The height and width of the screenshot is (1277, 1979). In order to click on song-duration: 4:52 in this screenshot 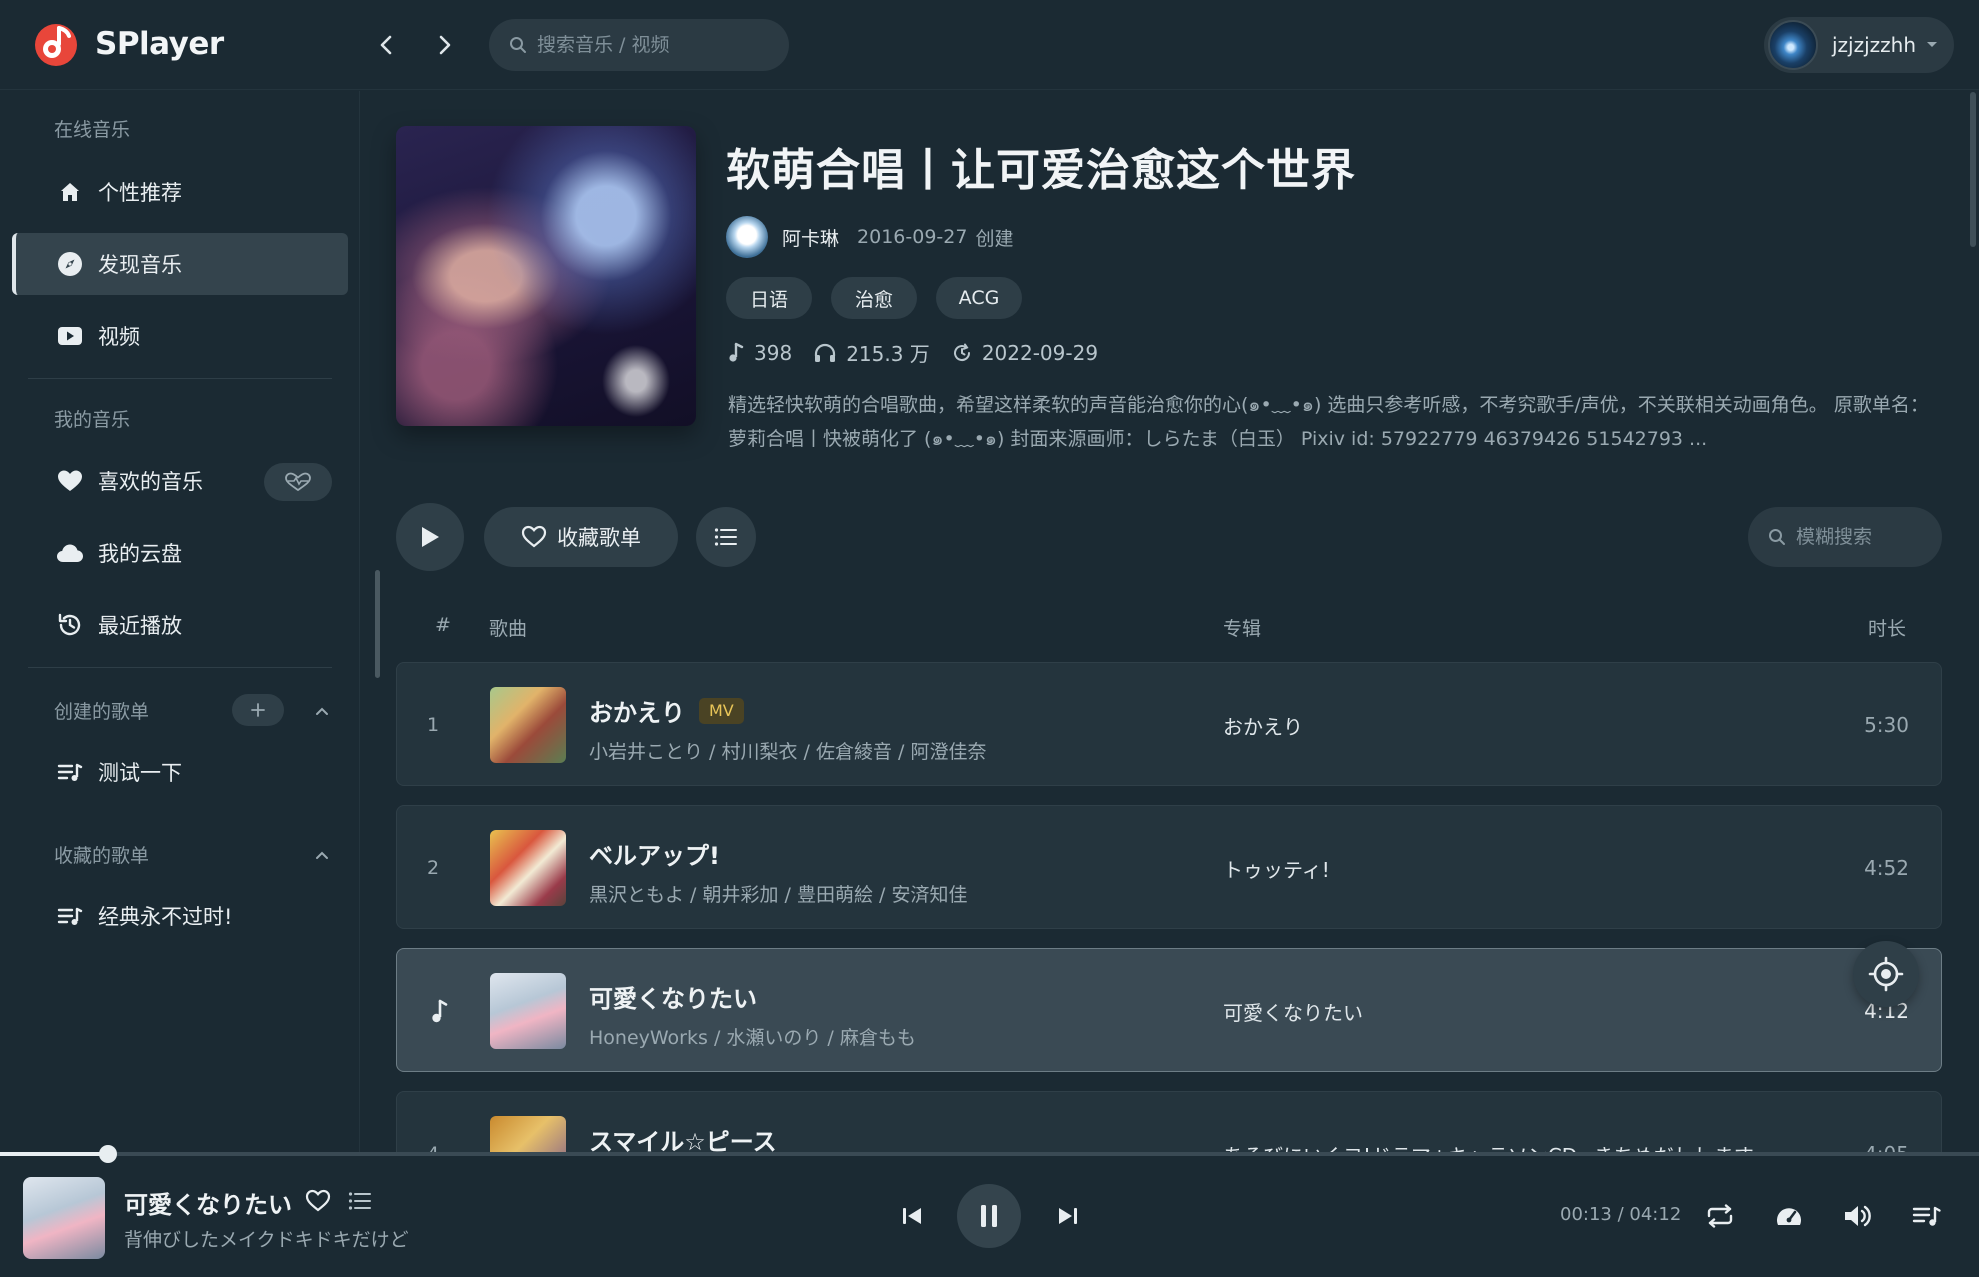, I will do `click(1886, 868)`.